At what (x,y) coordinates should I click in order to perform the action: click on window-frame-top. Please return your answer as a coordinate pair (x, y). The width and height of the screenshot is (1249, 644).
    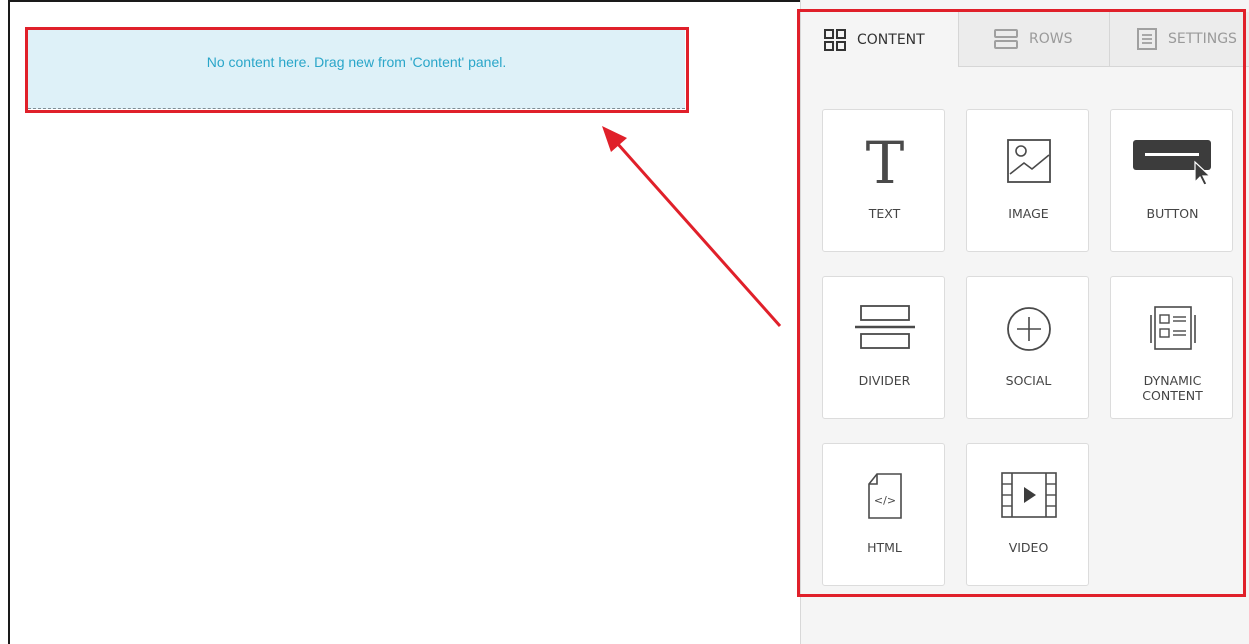
    Looking at the image, I should click on (404, 1).